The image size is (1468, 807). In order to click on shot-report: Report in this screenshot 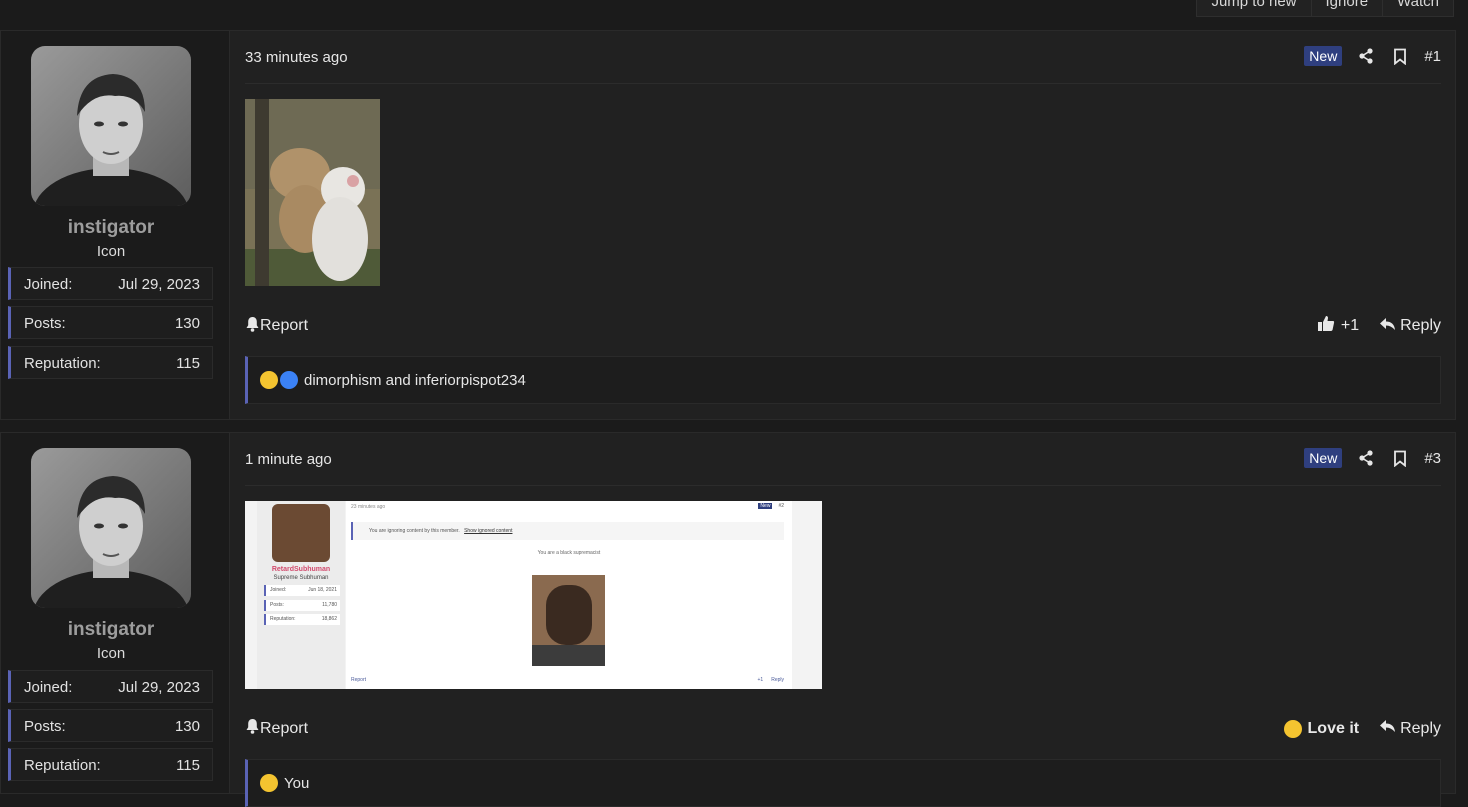, I will do `click(359, 680)`.